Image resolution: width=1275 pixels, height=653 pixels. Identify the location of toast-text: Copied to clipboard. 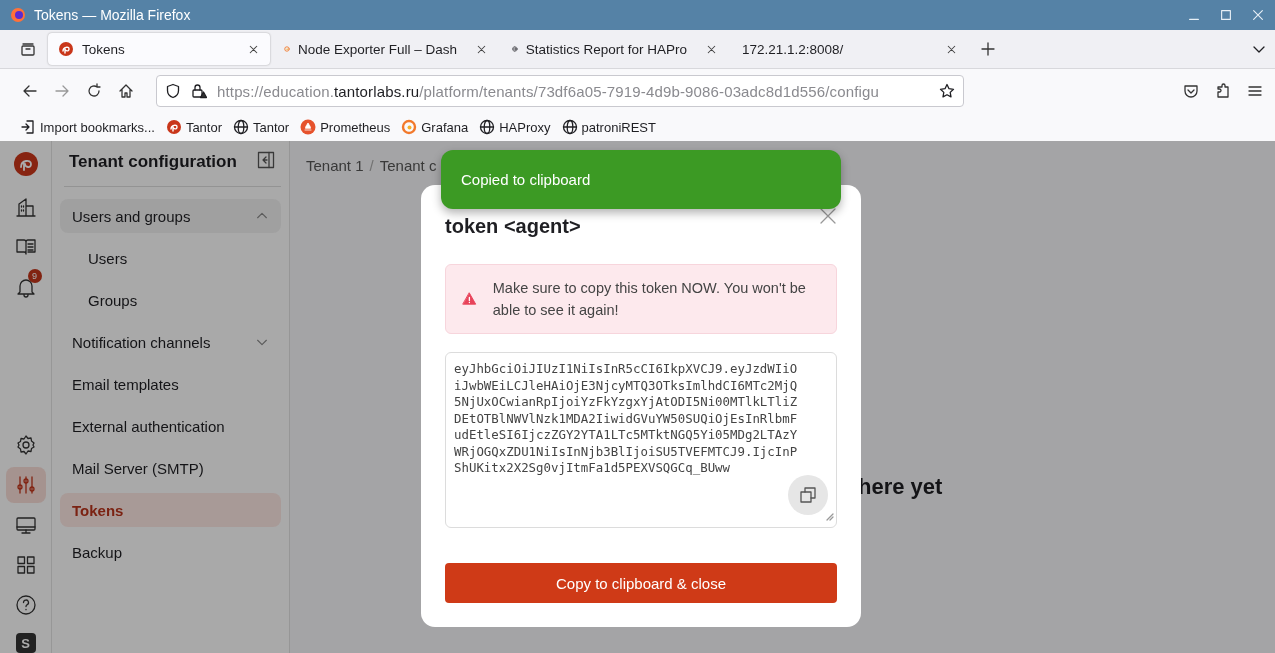
(526, 179).